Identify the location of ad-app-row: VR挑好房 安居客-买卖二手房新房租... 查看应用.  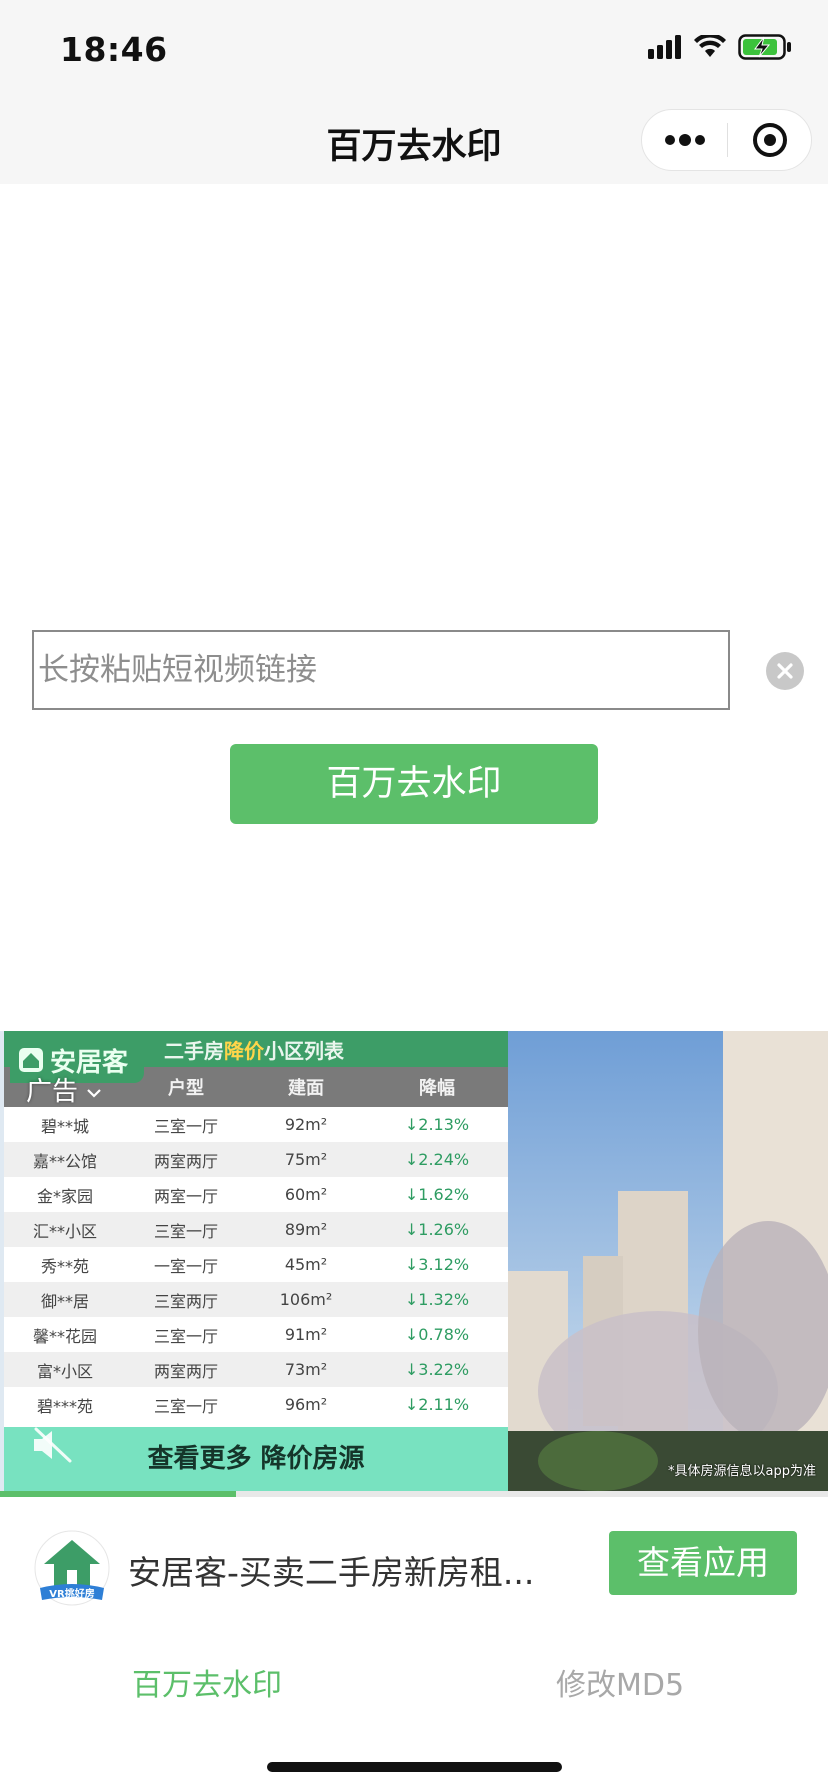
(414, 1570).